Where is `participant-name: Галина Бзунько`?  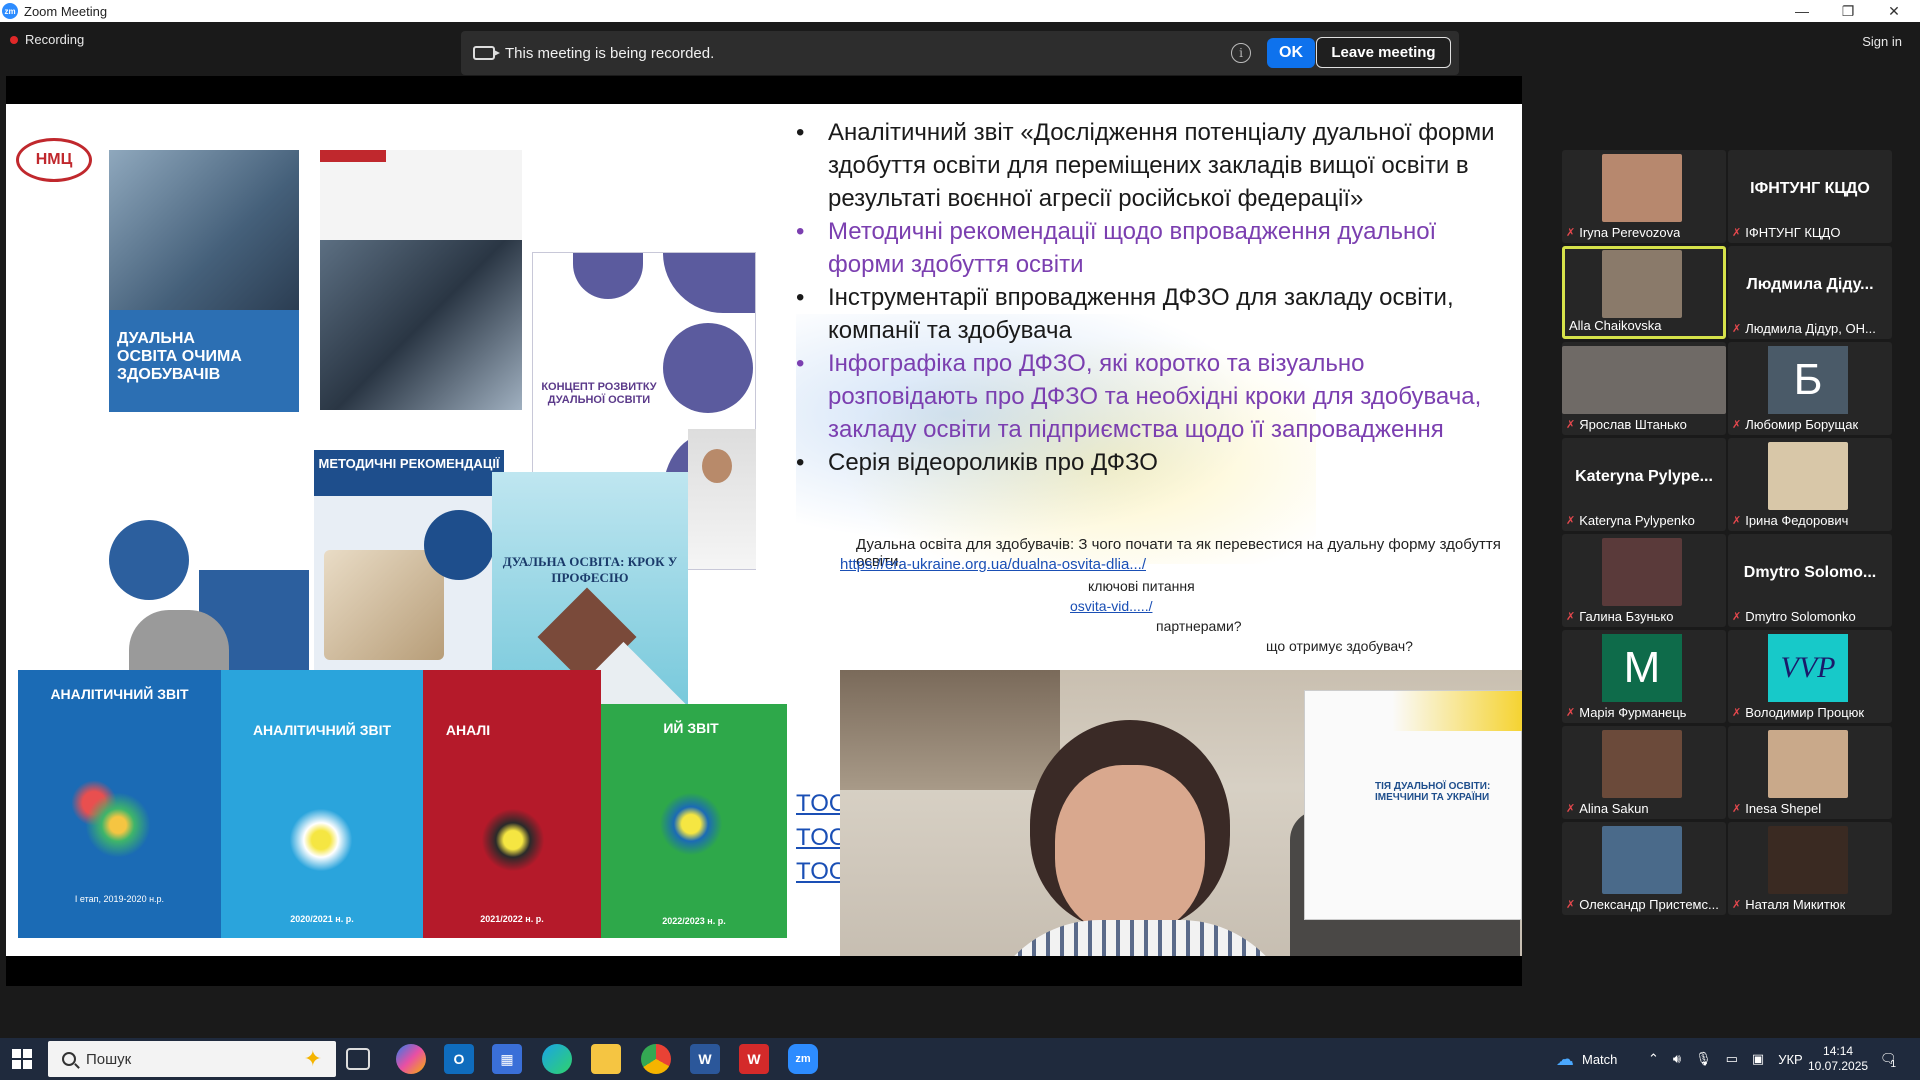 participant-name: Галина Бзунько is located at coordinates (1626, 616).